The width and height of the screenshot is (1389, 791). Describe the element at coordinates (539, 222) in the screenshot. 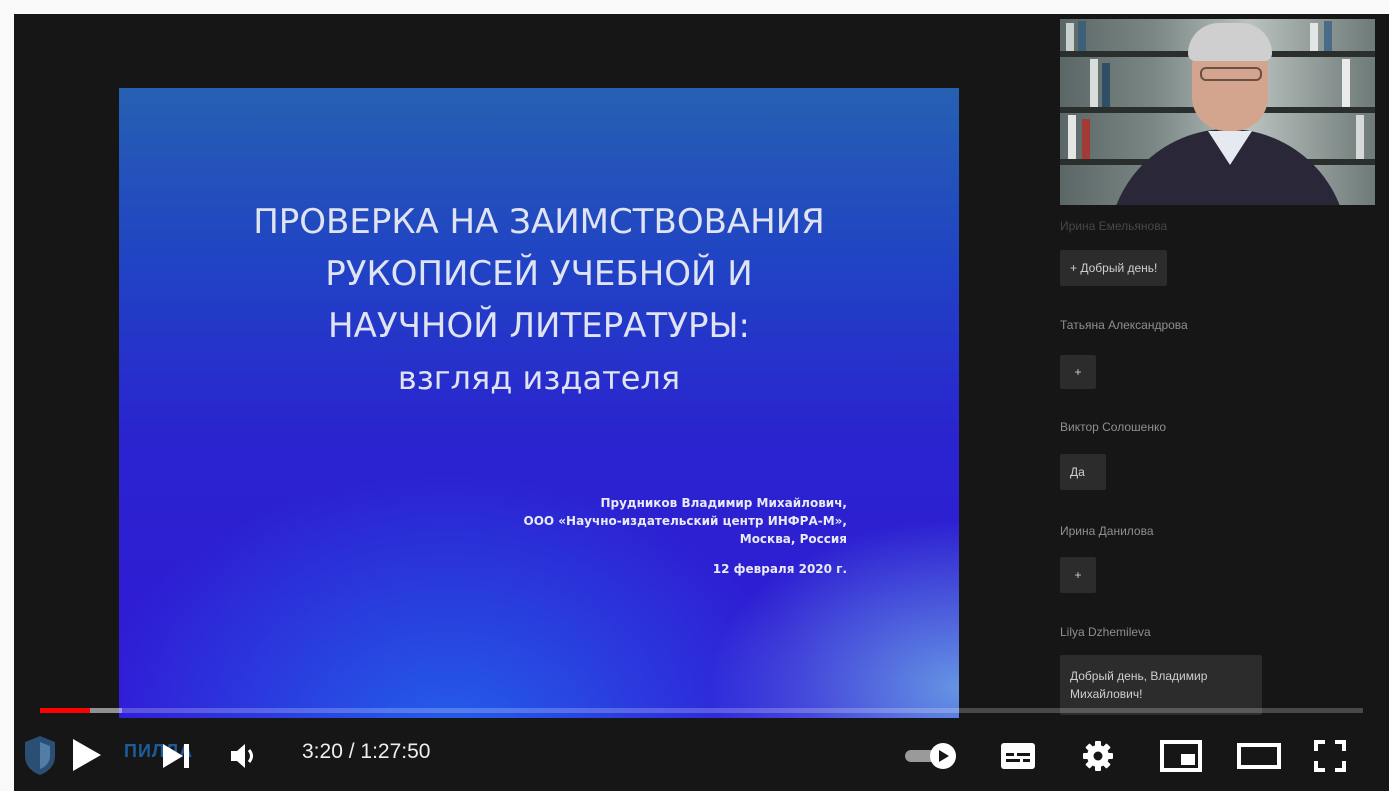

I see `slide-title-line: ПРОВЕРКА НА ЗАИМСТВОВАНИЯ` at that location.